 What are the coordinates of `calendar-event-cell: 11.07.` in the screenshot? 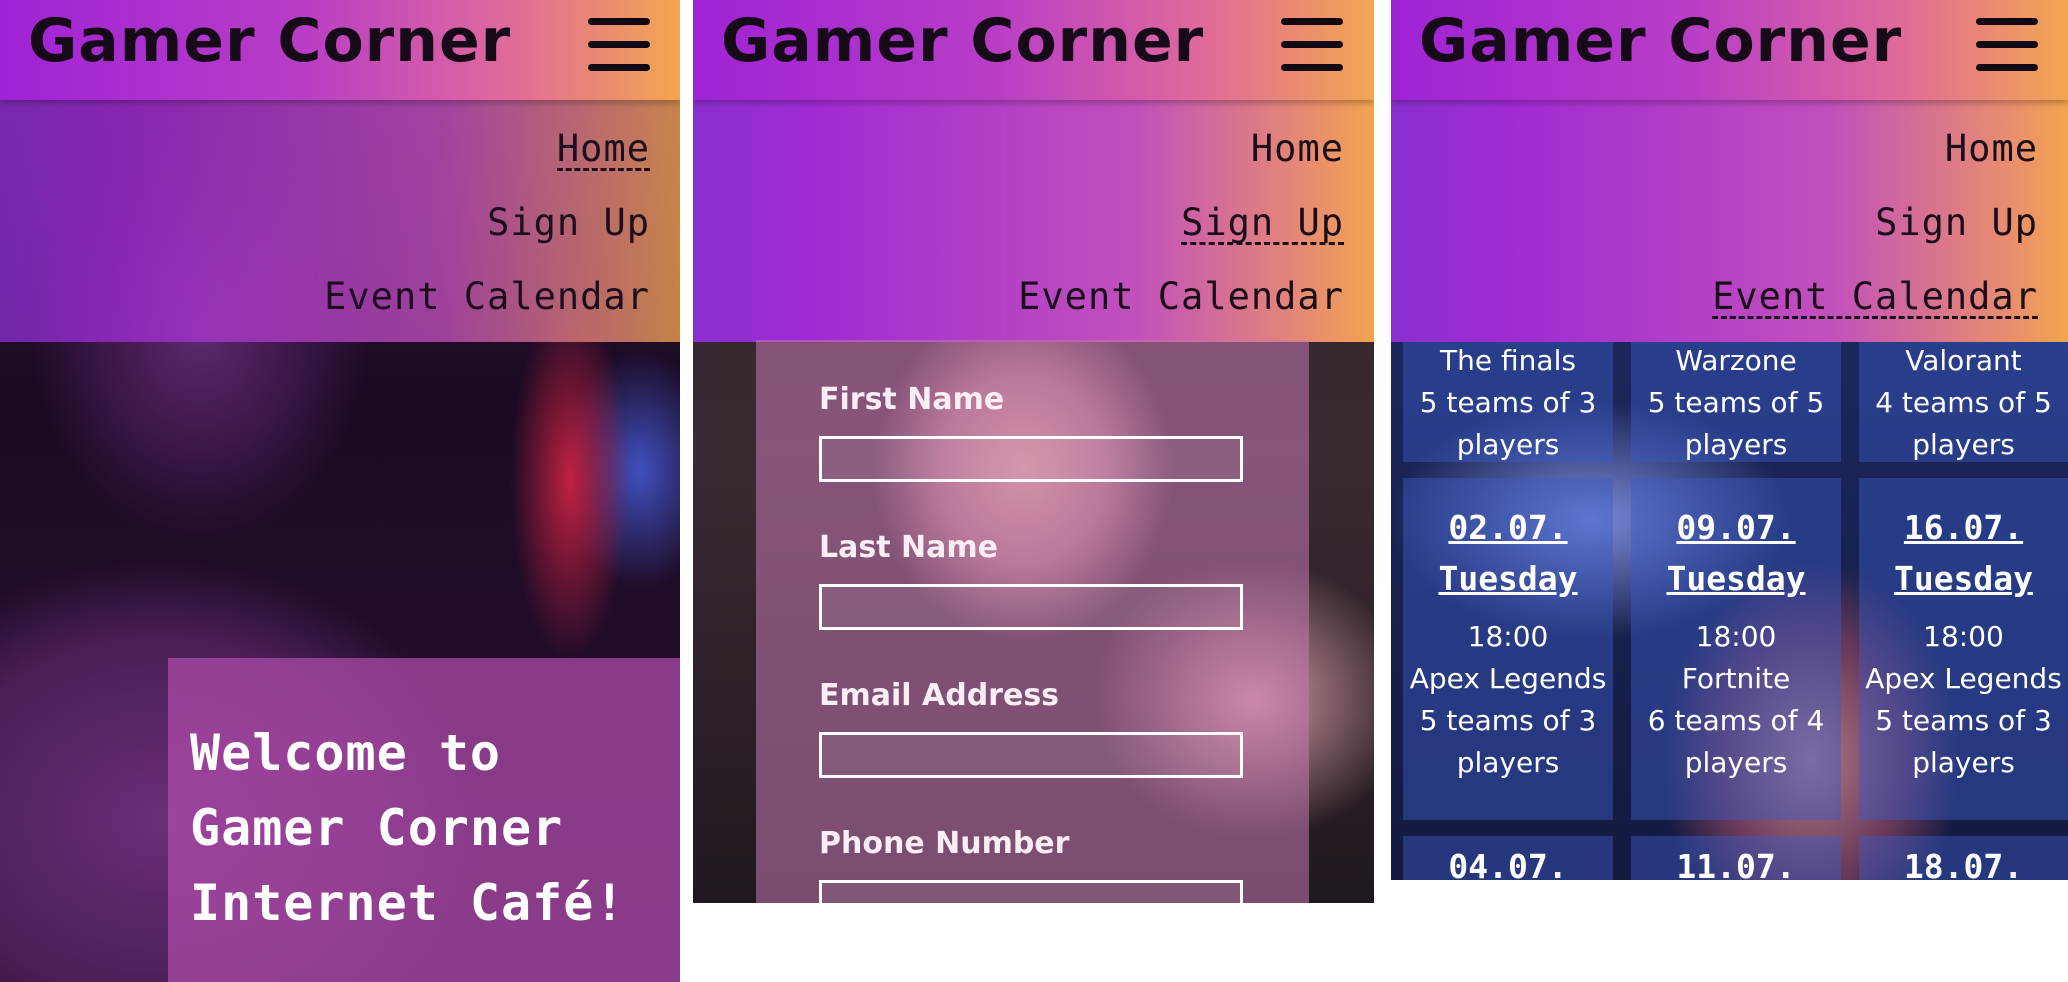 It's located at (1736, 858).